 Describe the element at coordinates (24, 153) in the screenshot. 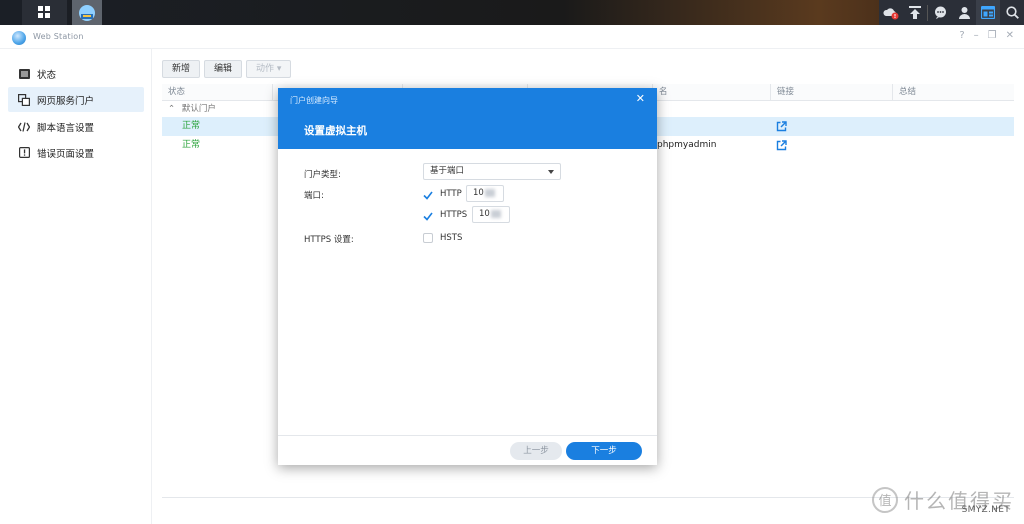

I see `alert-icon` at that location.